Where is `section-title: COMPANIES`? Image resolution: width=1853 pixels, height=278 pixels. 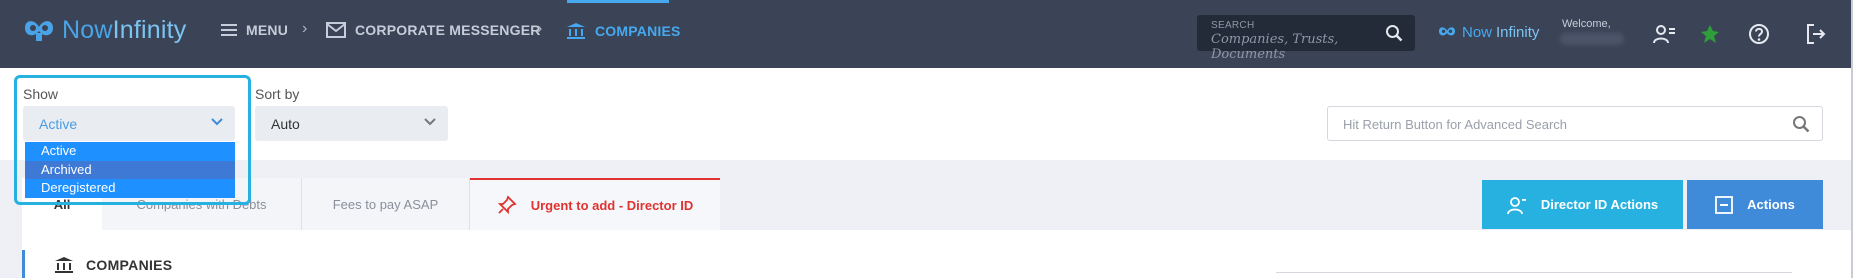 section-title: COMPANIES is located at coordinates (113, 265).